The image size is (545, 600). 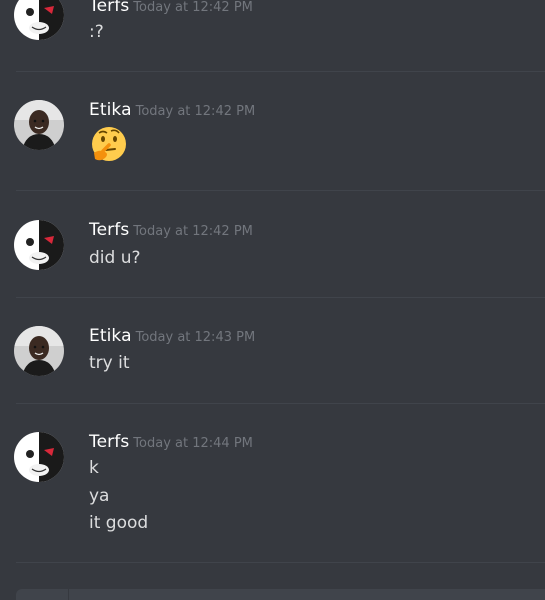 I want to click on message-text: k, so click(x=94, y=468).